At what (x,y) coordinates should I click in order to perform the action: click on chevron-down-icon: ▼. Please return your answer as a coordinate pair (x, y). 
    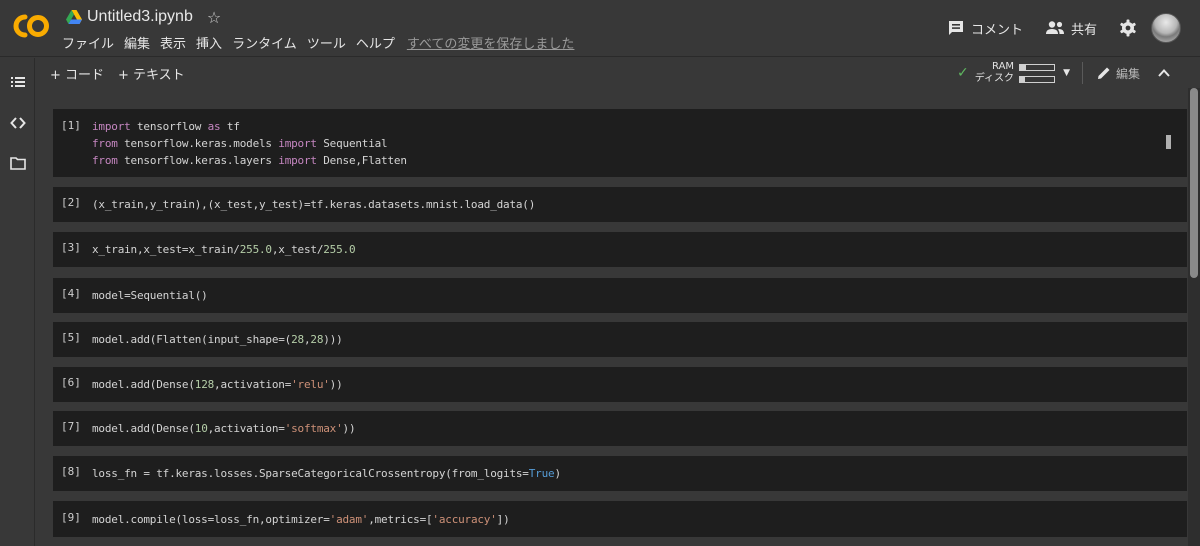
    Looking at the image, I should click on (1066, 73).